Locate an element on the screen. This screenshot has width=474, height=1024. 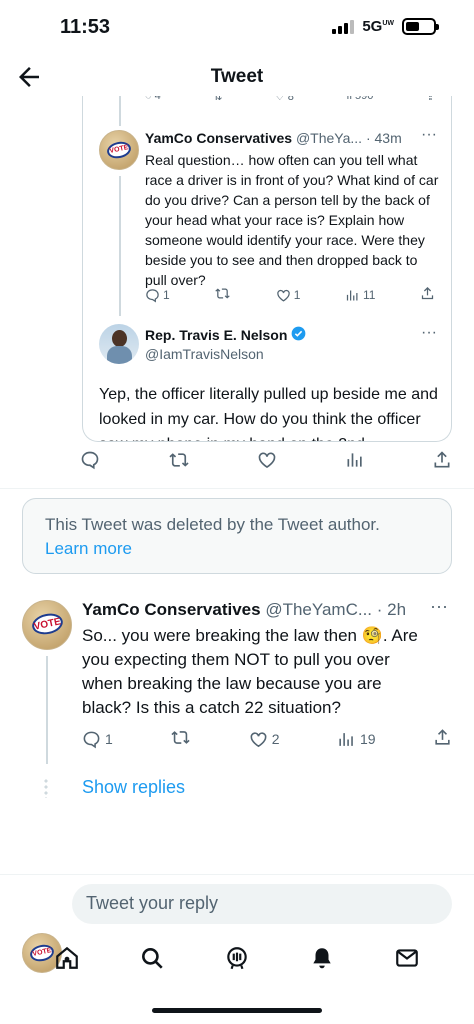
views-button: 11 is located at coordinates (360, 295).